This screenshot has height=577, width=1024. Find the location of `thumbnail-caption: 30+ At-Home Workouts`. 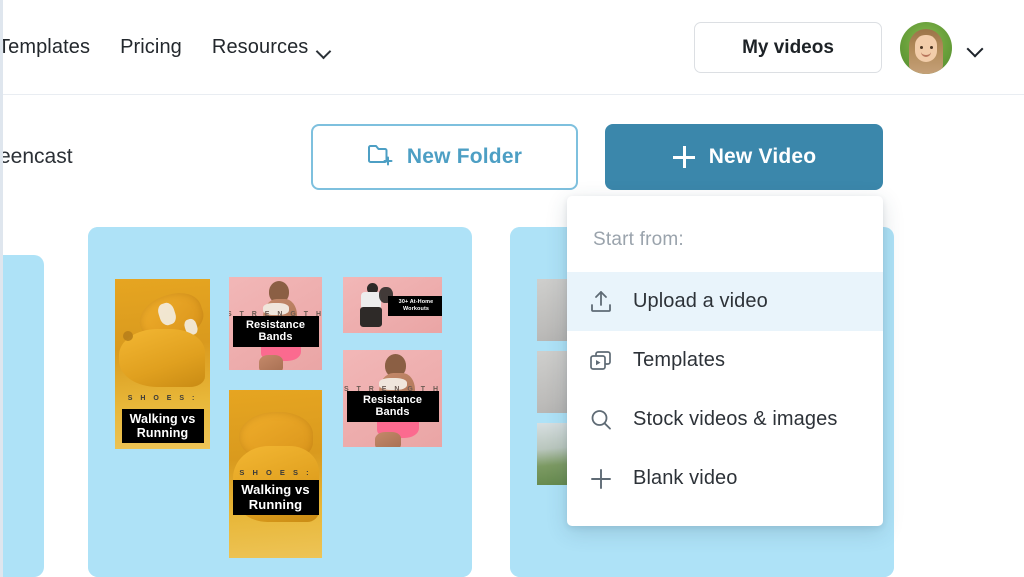

thumbnail-caption: 30+ At-Home Workouts is located at coordinates (415, 306).